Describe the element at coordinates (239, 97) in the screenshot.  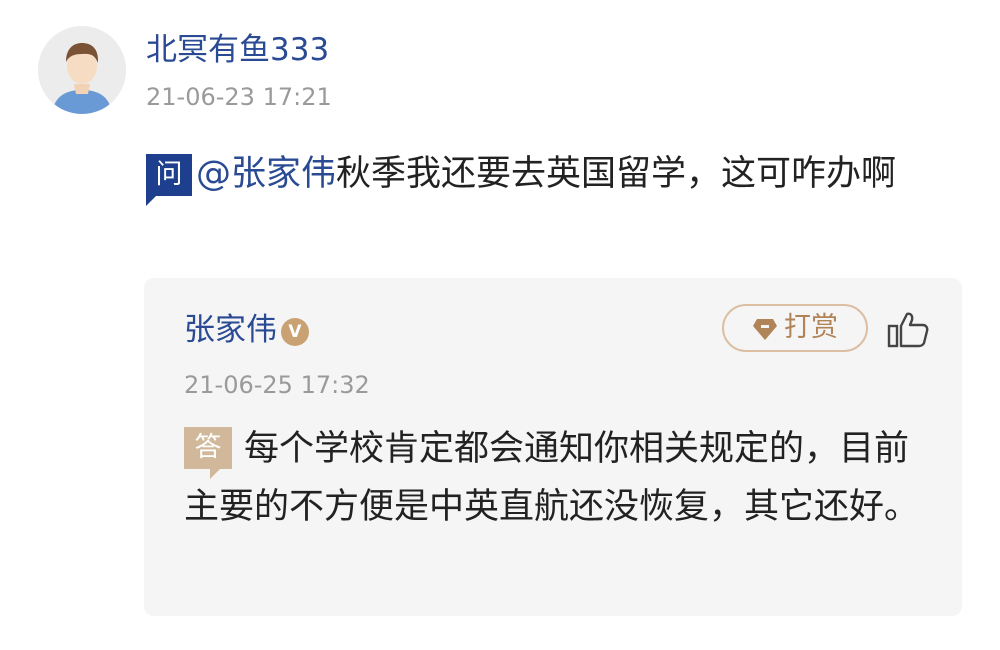
I see `comment-timestamp: 21-06-23 17:21` at that location.